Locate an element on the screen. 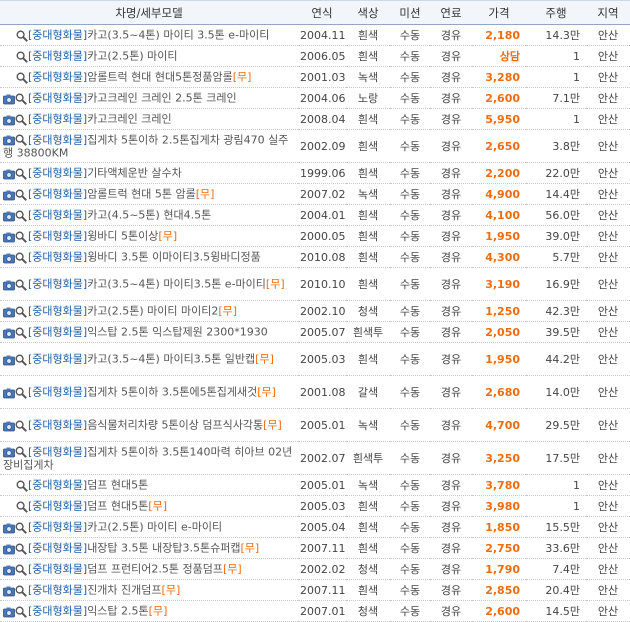 The image size is (630, 622). model-cell: [중대형화물]카고(3.5~4톤) 마이티3.5톤 e-마이티[무] is located at coordinates (149, 284).